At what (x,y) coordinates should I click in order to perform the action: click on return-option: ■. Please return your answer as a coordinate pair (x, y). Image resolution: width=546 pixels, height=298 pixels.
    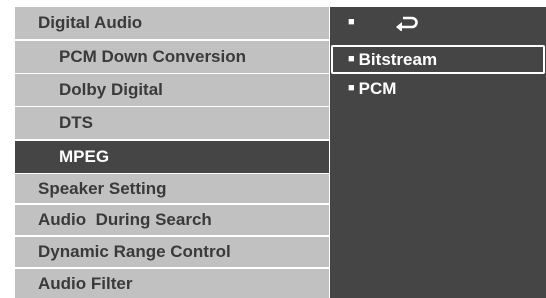
    Looking at the image, I should click on (438, 22).